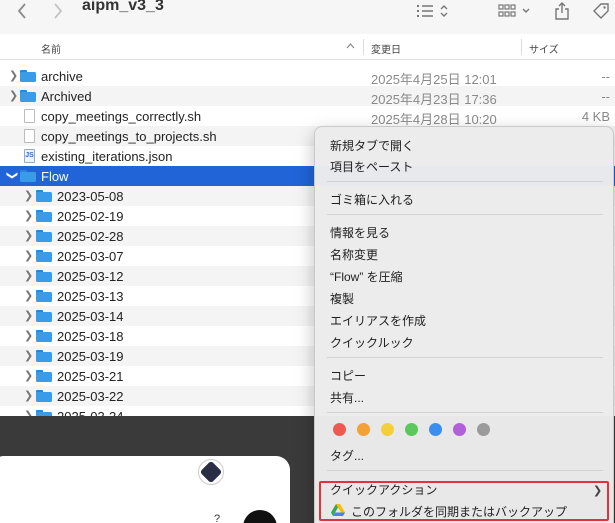 The height and width of the screenshot is (523, 615). Describe the element at coordinates (90, 316) in the screenshot. I see `subfolder-name: 2025-03-14` at that location.